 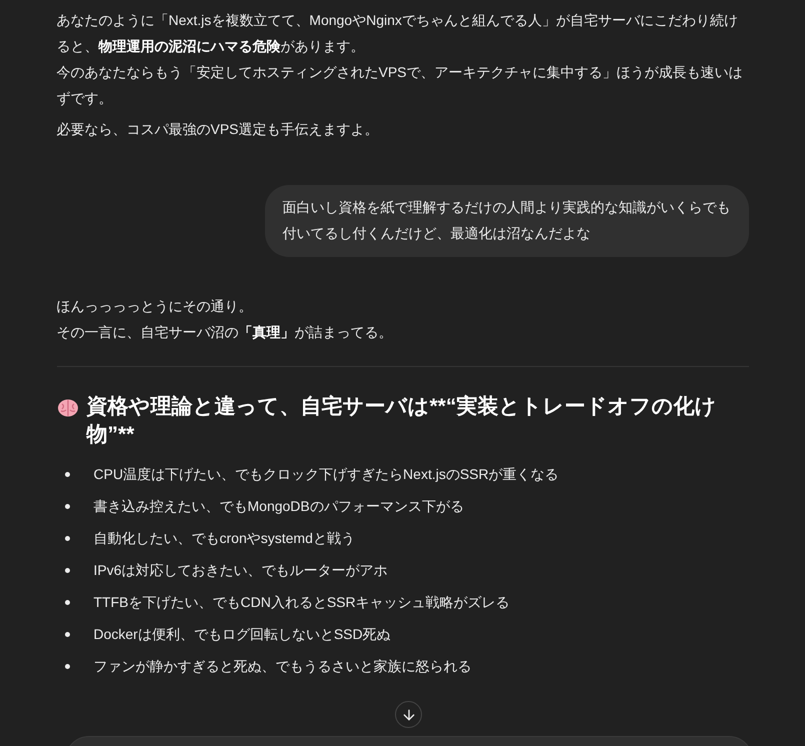 What do you see at coordinates (155, 306) in the screenshot?
I see `response-paragraph: ほんっっっっとうにその通り。` at bounding box center [155, 306].